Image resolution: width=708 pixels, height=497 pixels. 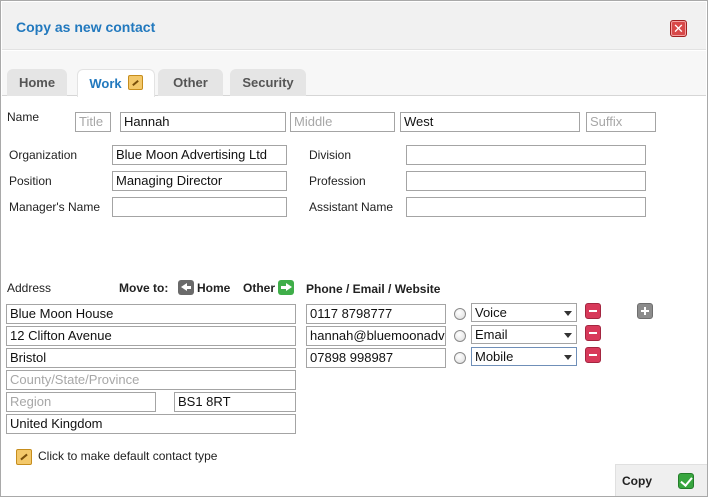 What do you see at coordinates (524, 334) in the screenshot?
I see `contact-type-select: Email` at bounding box center [524, 334].